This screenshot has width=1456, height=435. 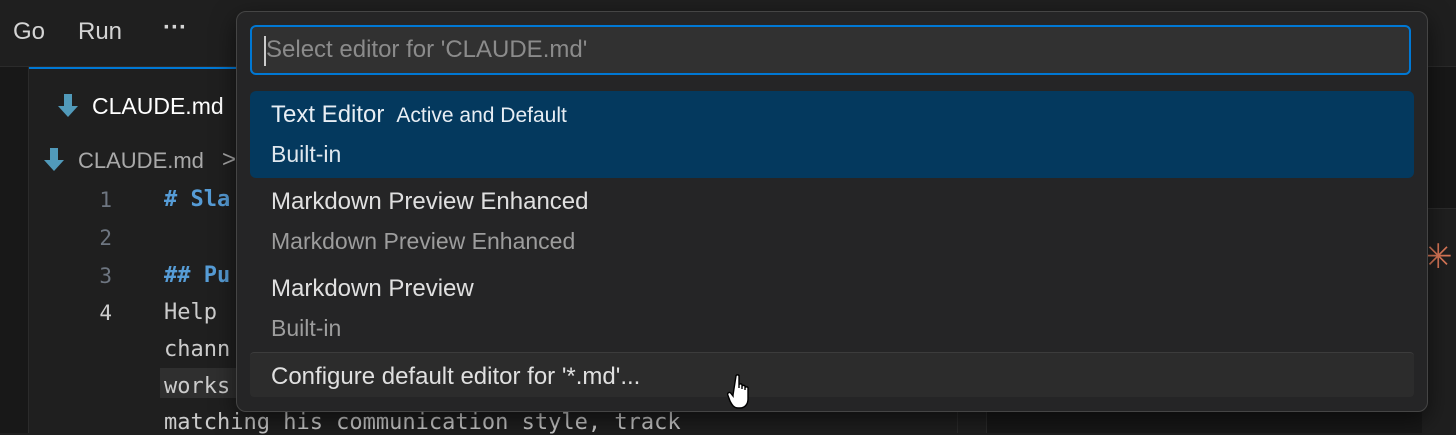 What do you see at coordinates (372, 288) in the screenshot?
I see `option-label: Markdown Preview` at bounding box center [372, 288].